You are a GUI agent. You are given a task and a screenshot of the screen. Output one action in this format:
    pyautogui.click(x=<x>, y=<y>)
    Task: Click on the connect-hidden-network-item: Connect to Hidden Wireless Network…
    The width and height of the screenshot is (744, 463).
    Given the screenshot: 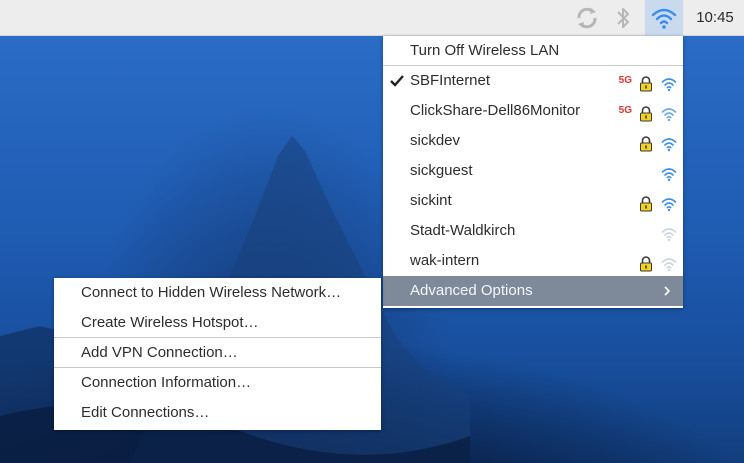 What is the action you would take?
    pyautogui.click(x=217, y=293)
    